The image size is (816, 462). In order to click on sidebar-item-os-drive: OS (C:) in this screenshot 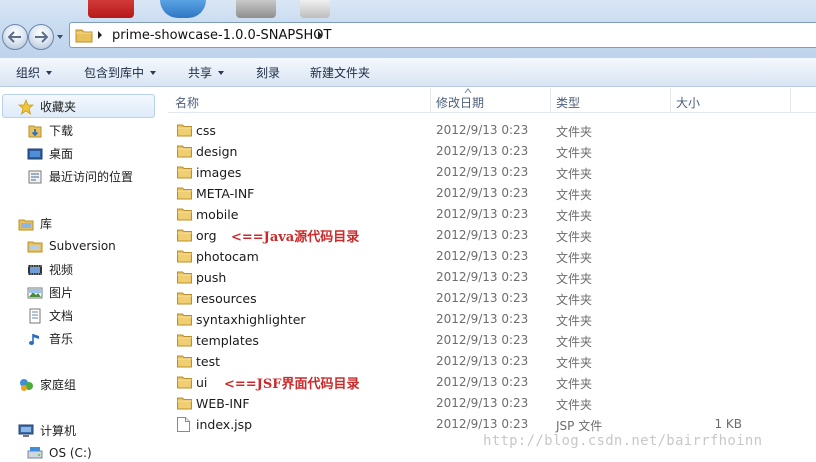, I will do `click(59, 453)`.